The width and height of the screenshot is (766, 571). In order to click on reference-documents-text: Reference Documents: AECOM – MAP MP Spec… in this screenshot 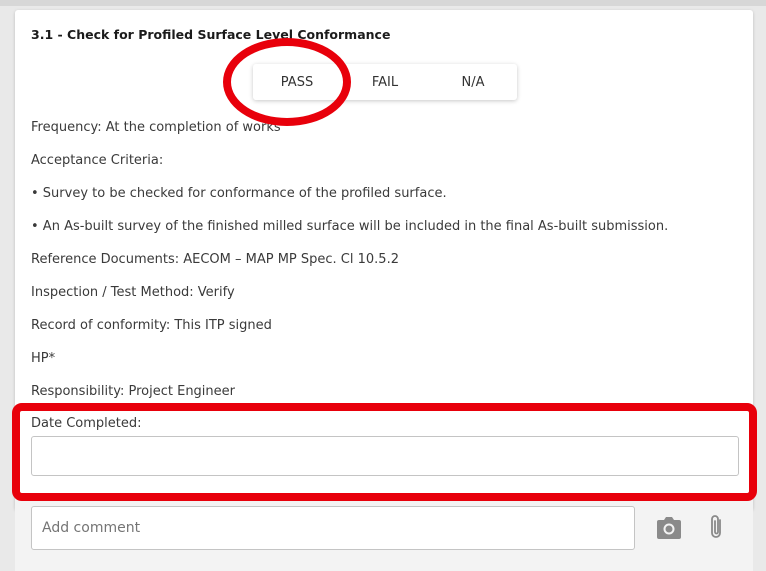, I will do `click(215, 259)`.